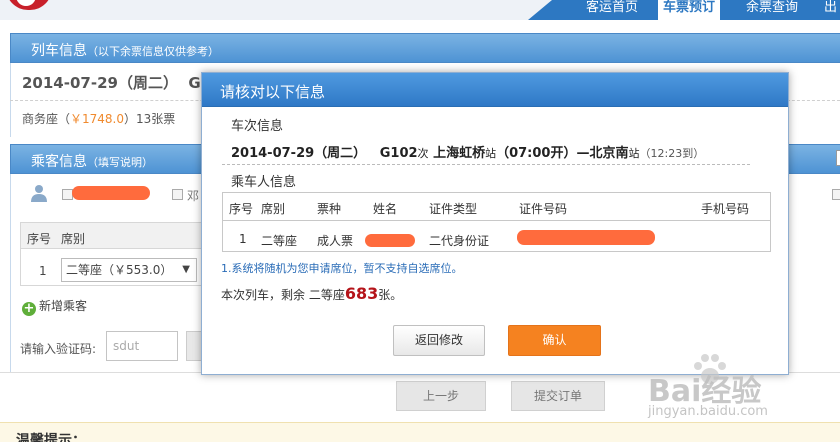 The height and width of the screenshot is (442, 840). What do you see at coordinates (420, 10) in the screenshot?
I see `top-bar: 客运首页 车票预订 余票查询 出` at bounding box center [420, 10].